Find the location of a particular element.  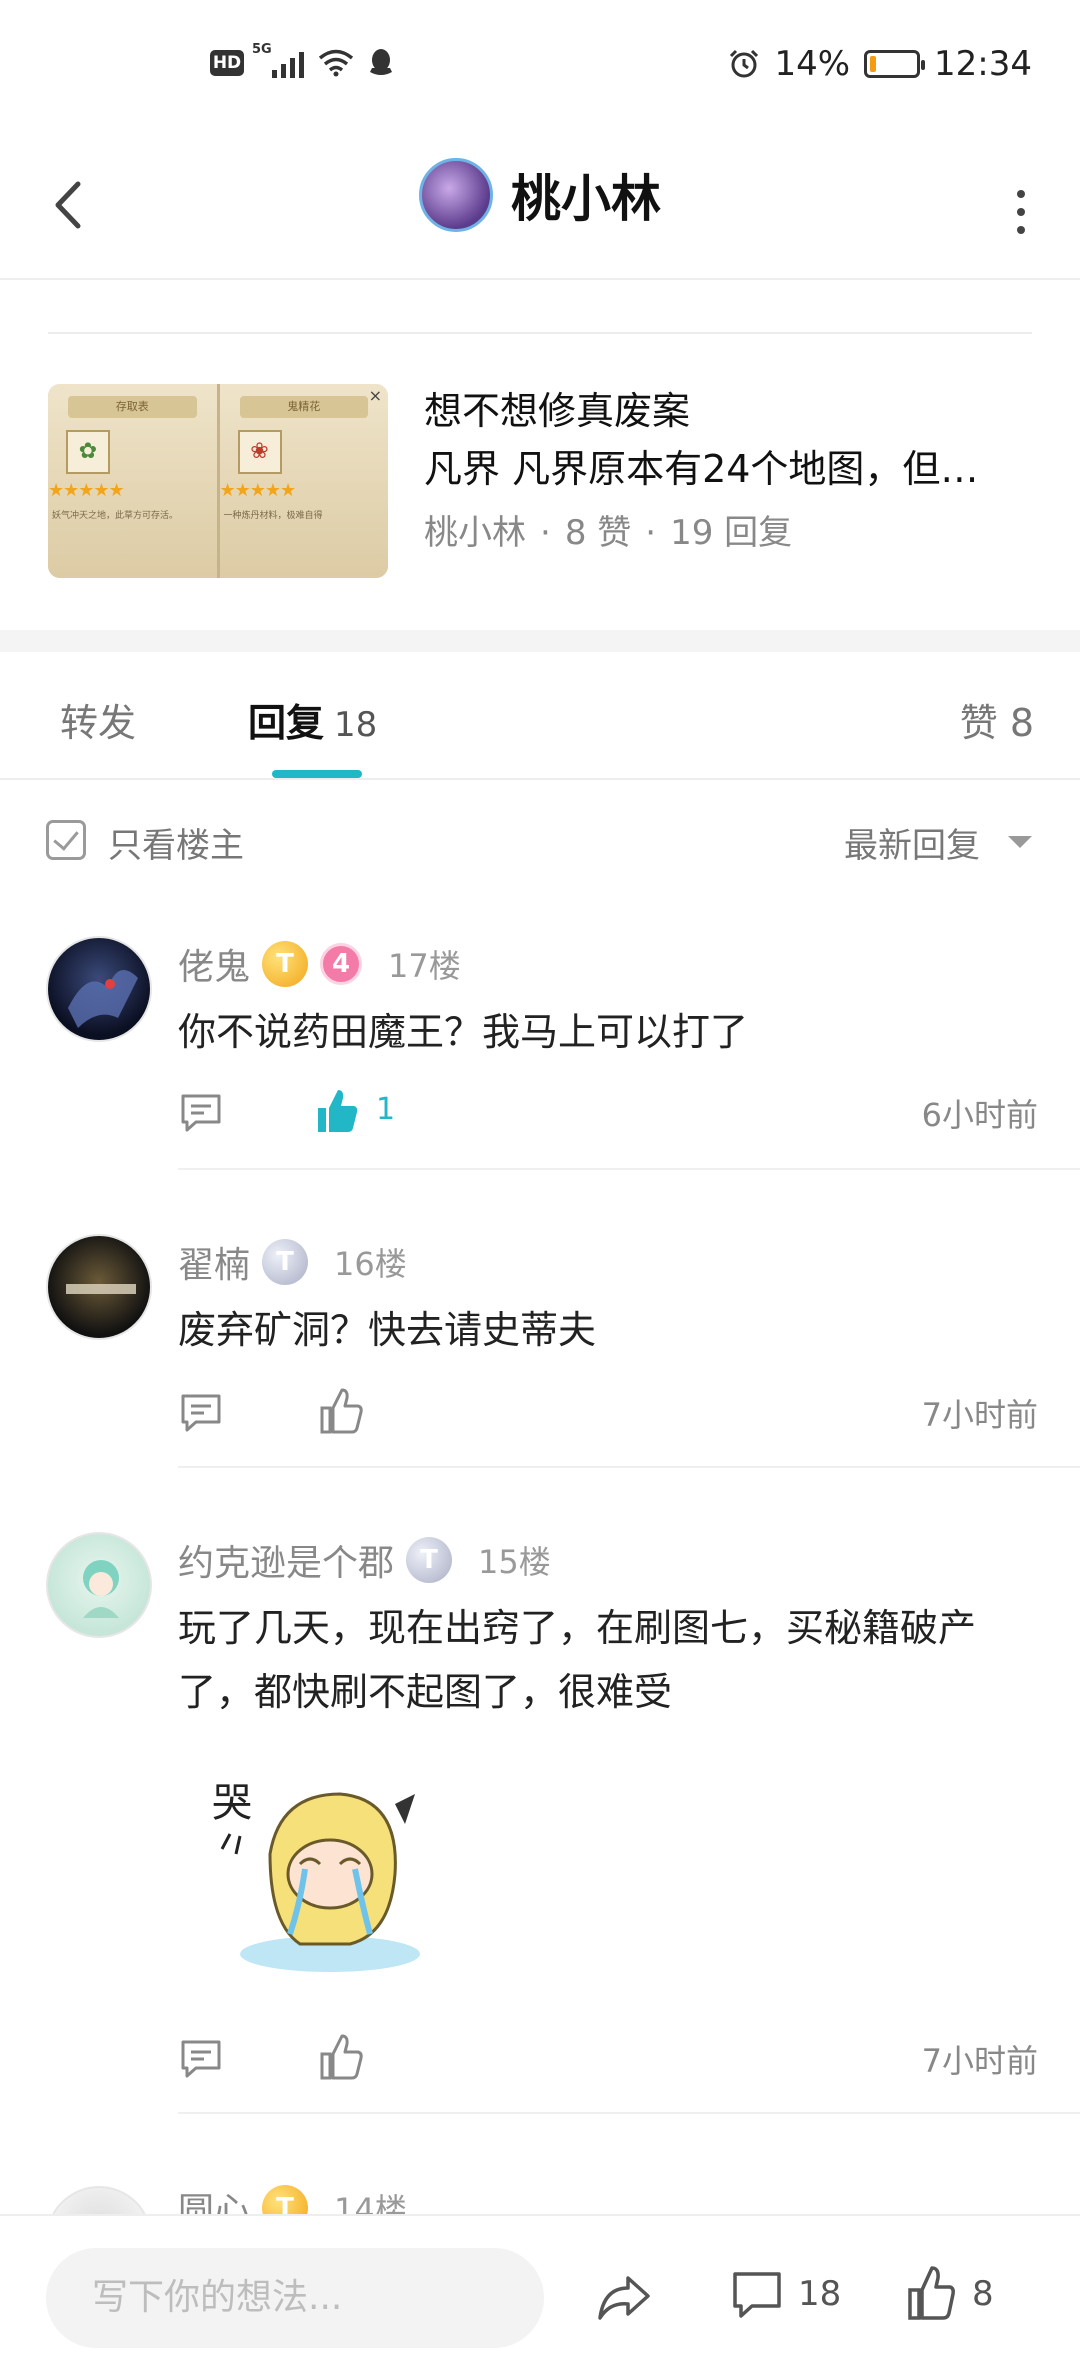

floor-number: 17楼 is located at coordinates (424, 966).